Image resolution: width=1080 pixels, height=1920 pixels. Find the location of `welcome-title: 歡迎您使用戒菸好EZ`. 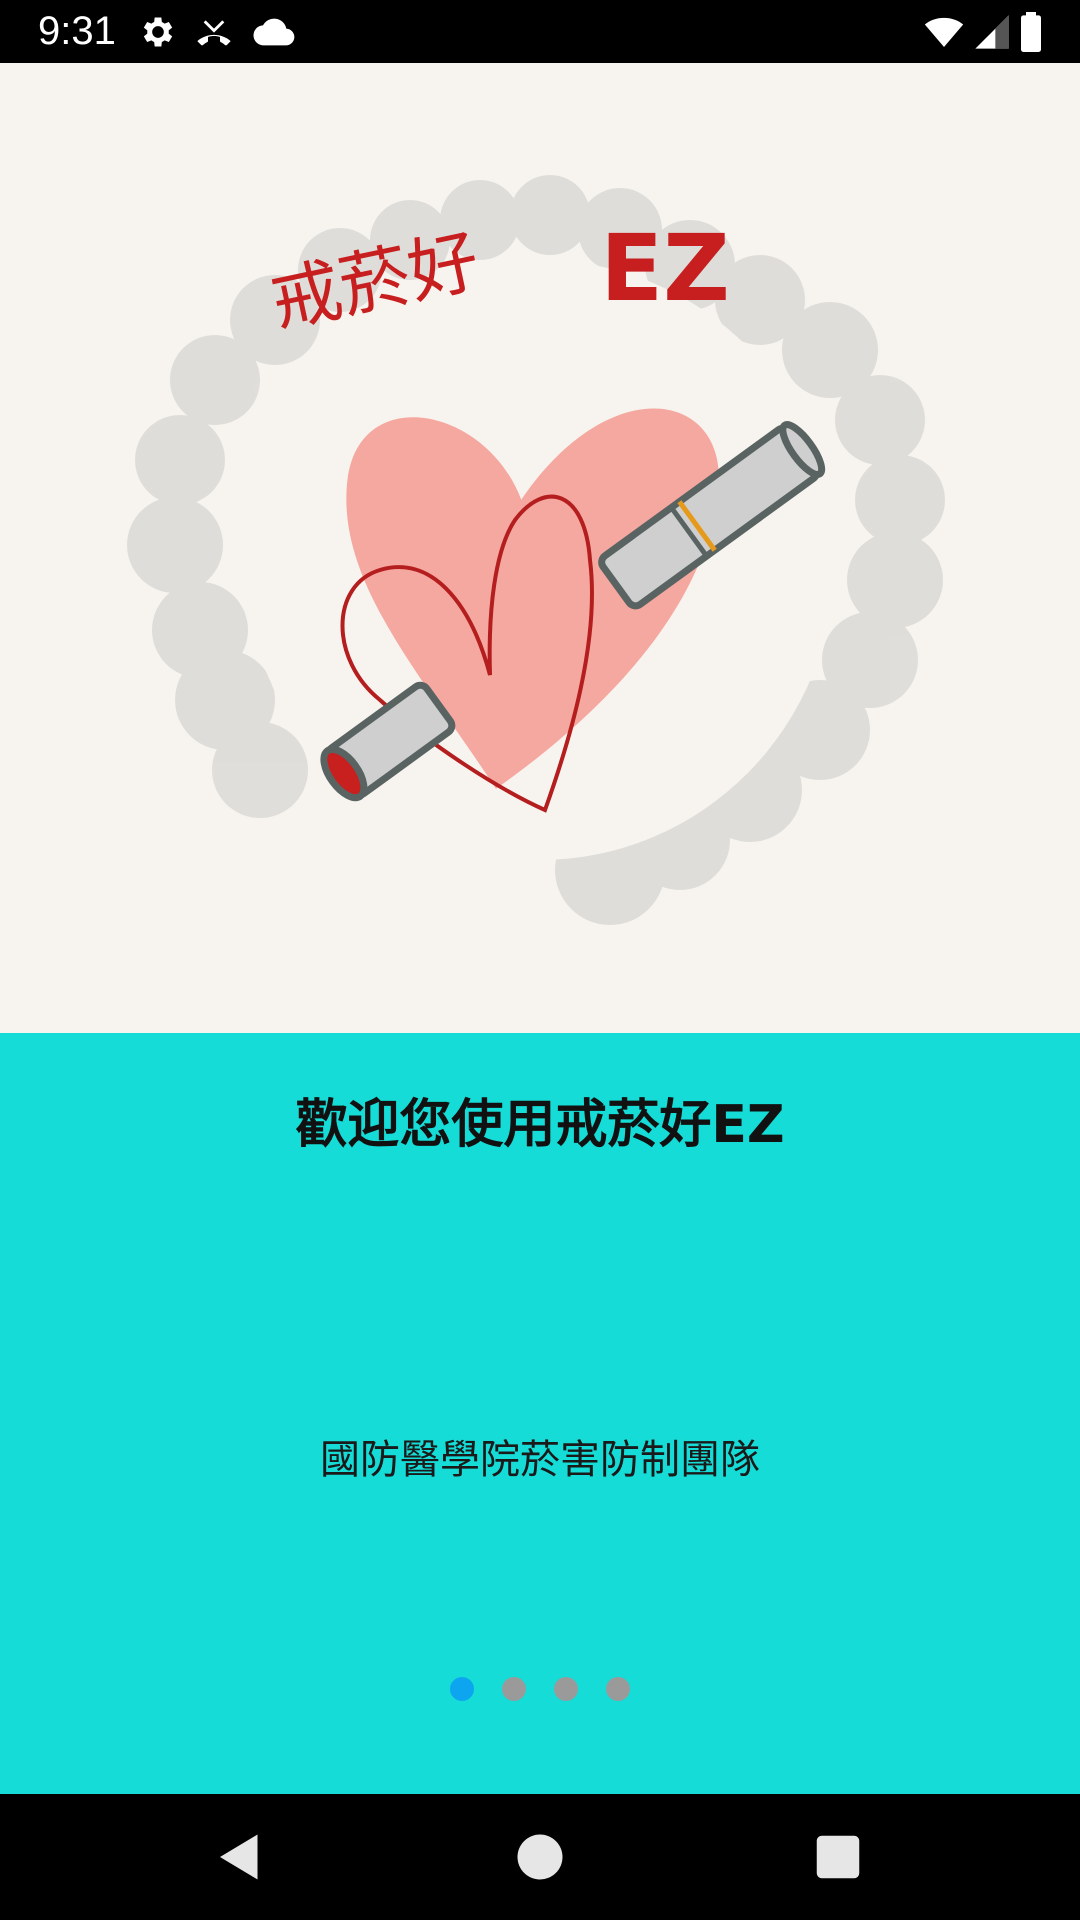

welcome-title: 歡迎您使用戒菸好EZ is located at coordinates (540, 1125).